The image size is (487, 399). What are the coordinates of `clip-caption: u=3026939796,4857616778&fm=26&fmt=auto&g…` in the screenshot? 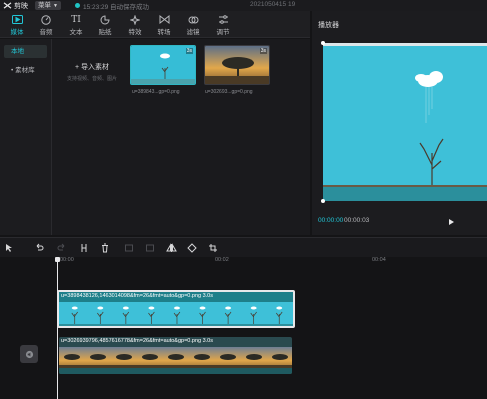 It's located at (137, 341).